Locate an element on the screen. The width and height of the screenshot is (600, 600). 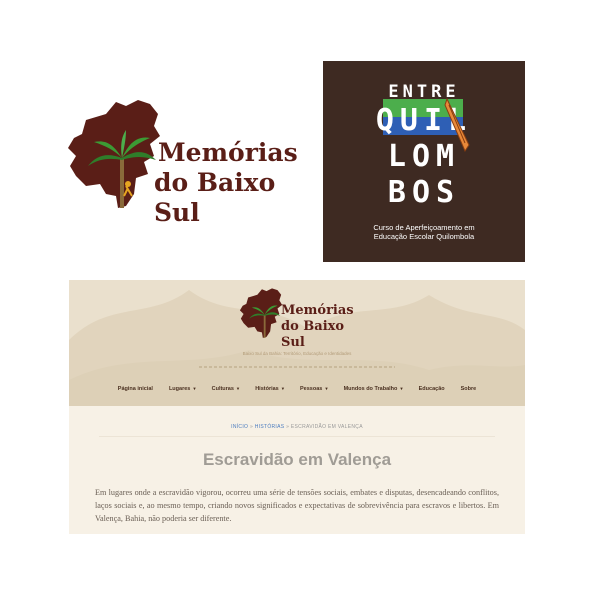
nav-item-historias: Histórias ▾ is located at coordinates (269, 389).